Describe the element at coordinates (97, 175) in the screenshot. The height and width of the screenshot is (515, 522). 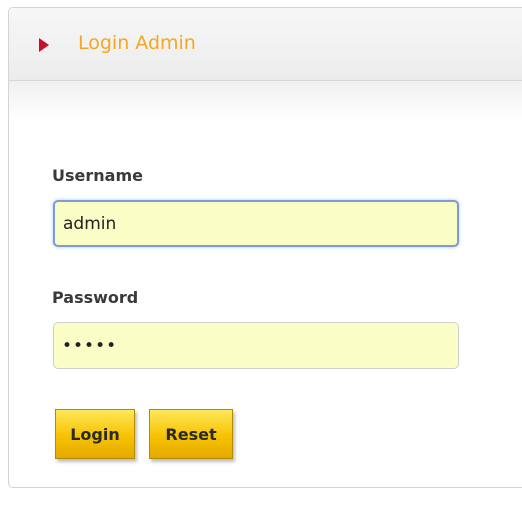
I see `username-label: Username` at that location.